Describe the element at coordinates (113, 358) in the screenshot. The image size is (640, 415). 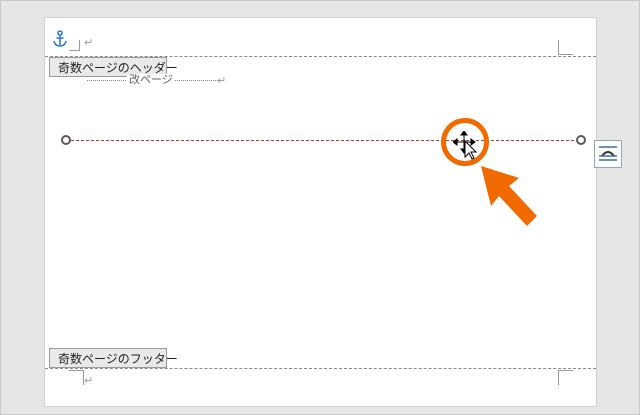
I see `footer-tag: 奇数ページのフッター` at that location.